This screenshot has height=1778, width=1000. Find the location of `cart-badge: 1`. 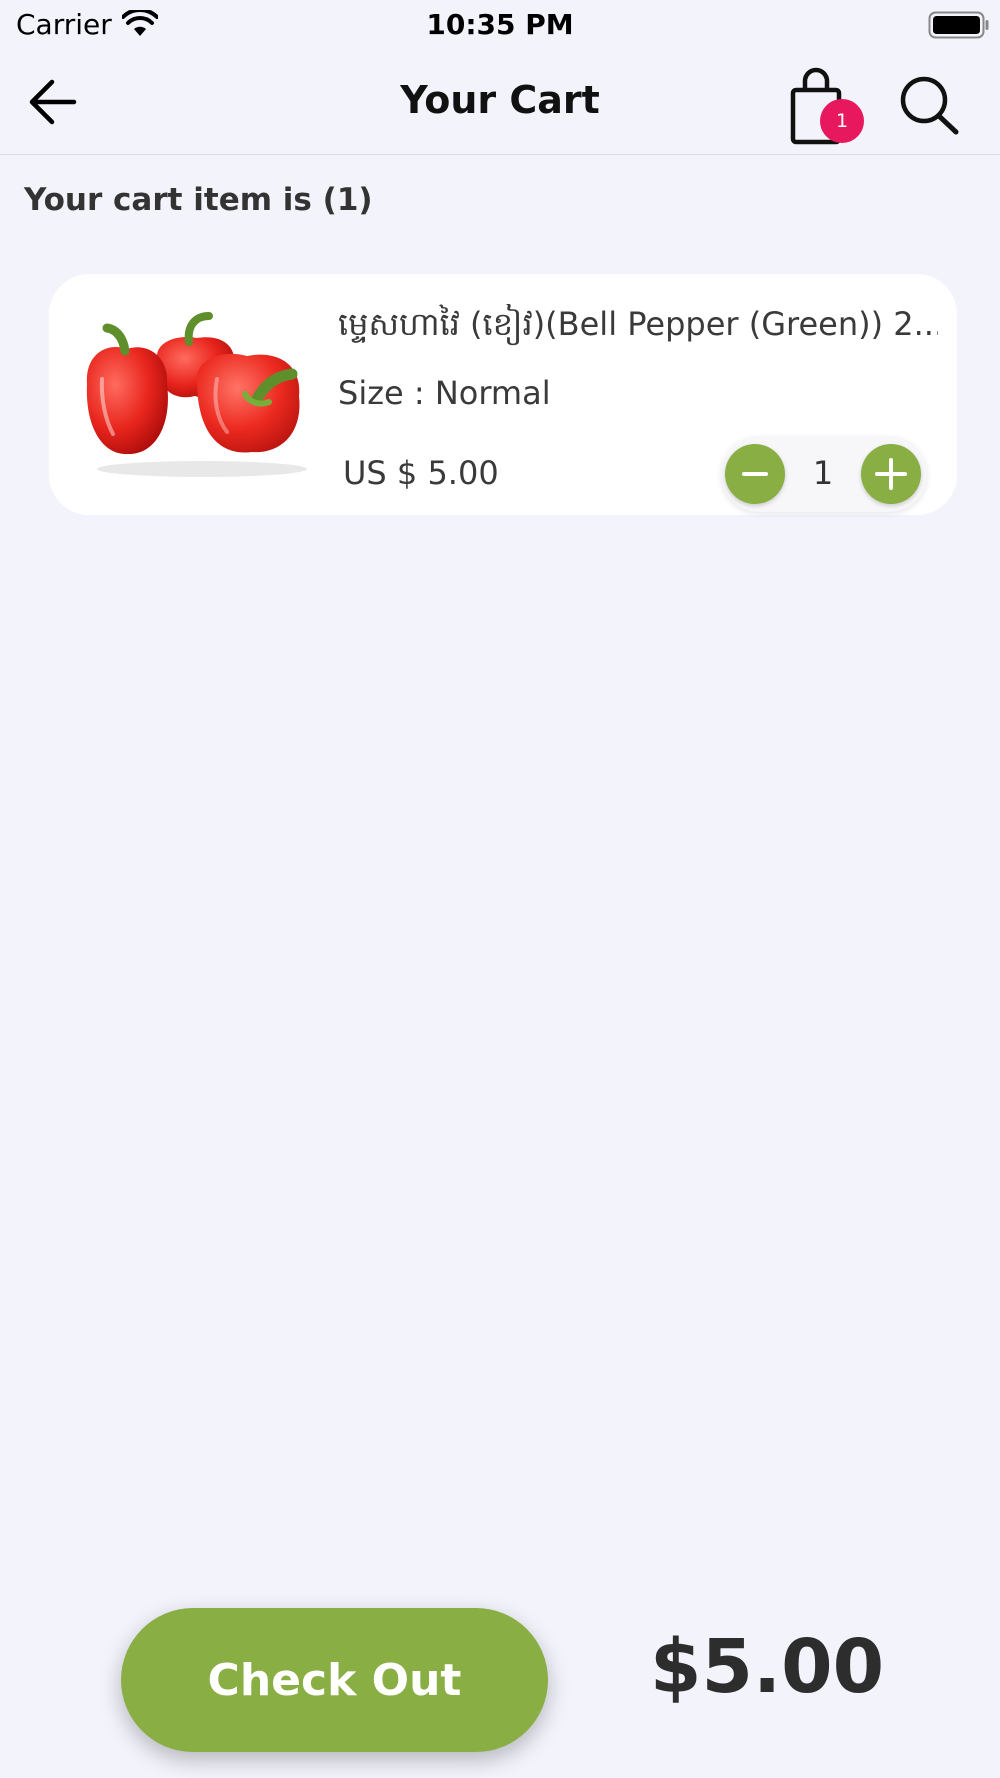

cart-badge: 1 is located at coordinates (842, 121).